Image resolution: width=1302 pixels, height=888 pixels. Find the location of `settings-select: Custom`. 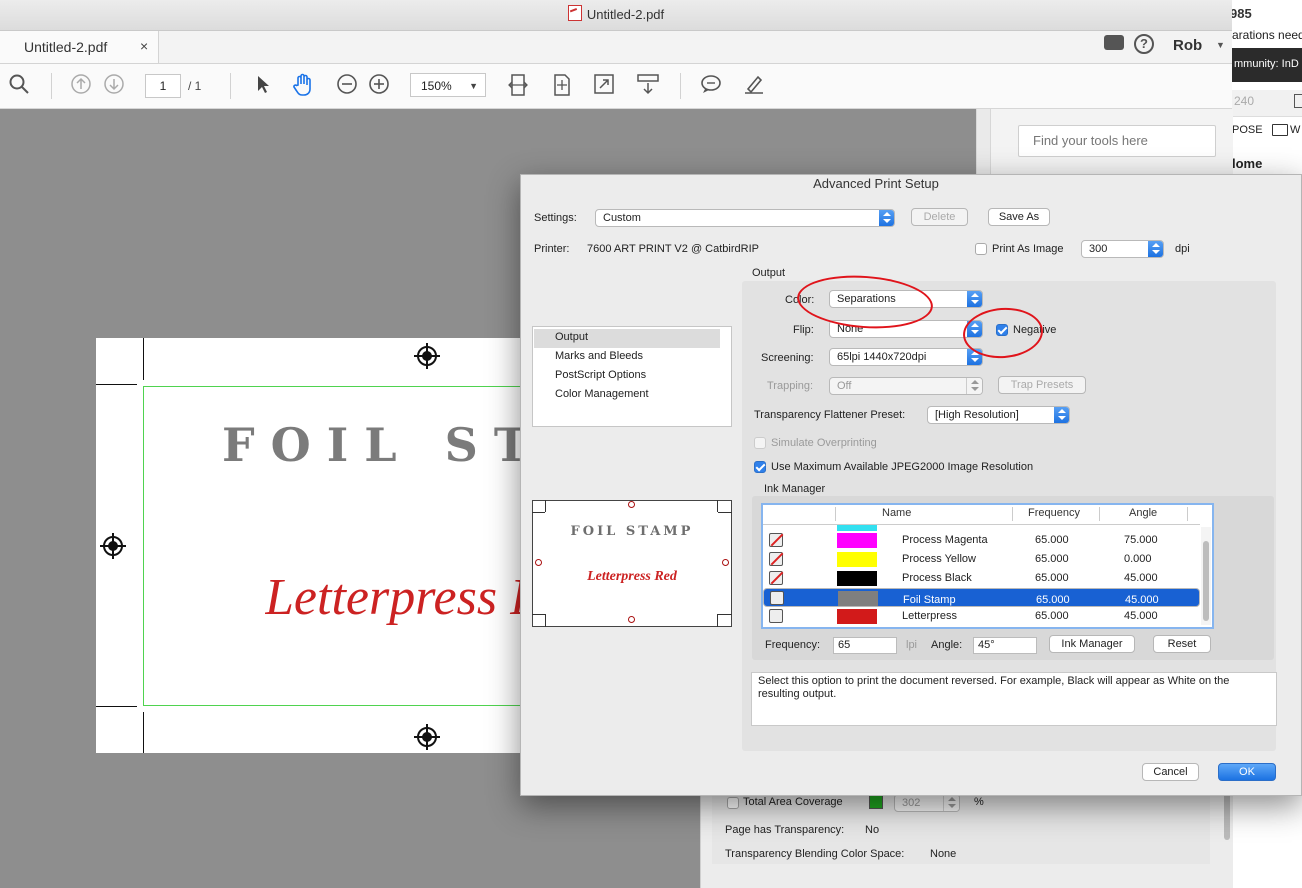

settings-select: Custom is located at coordinates (745, 218).